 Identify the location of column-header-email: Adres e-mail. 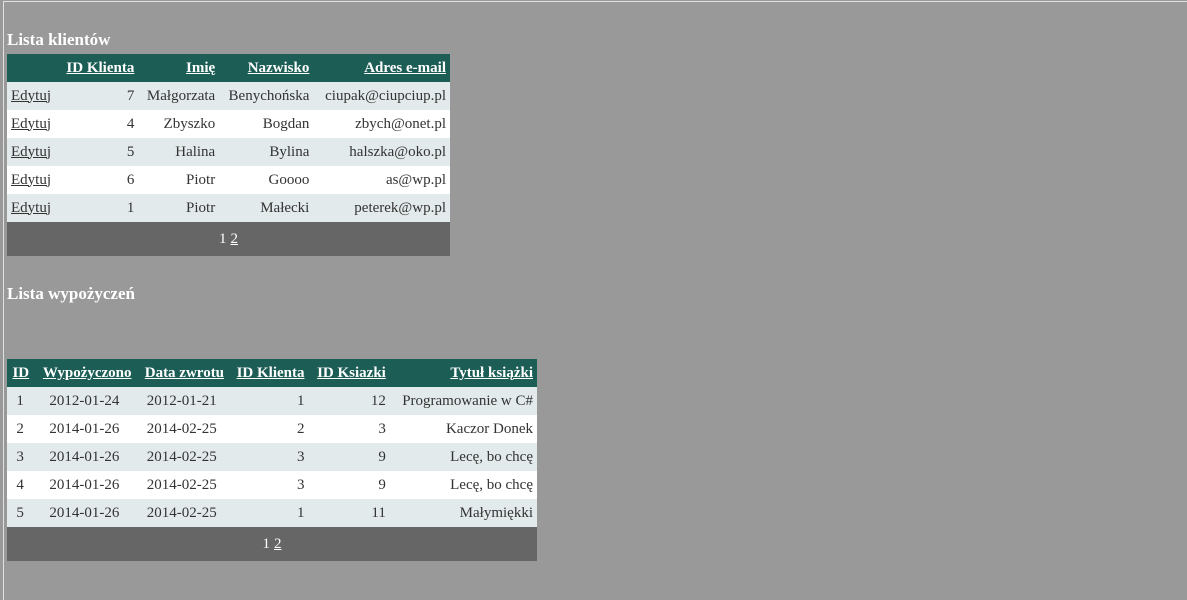
(381, 68).